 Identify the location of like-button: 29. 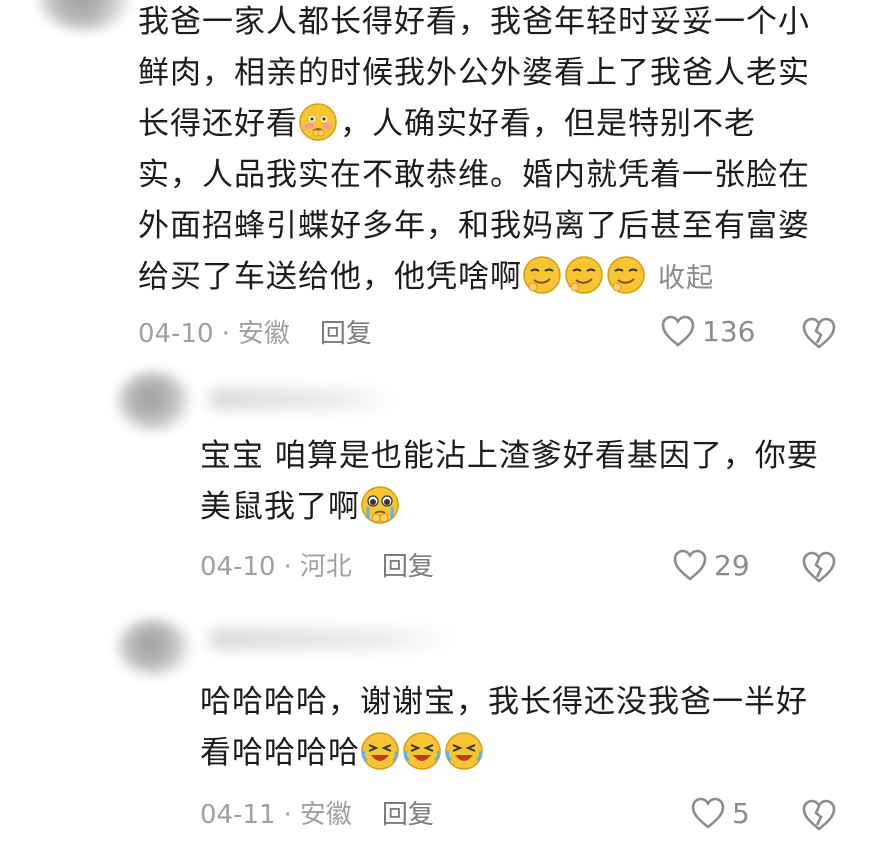
(711, 565).